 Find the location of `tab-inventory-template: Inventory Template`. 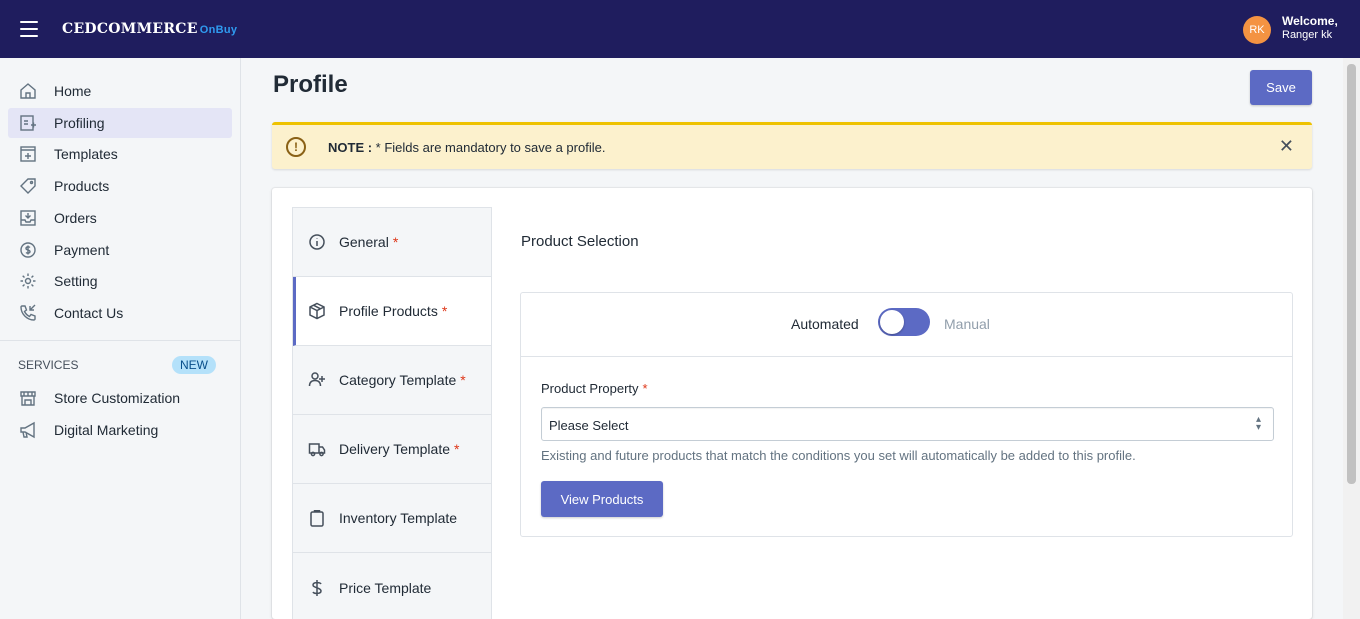

tab-inventory-template: Inventory Template is located at coordinates (392, 518).